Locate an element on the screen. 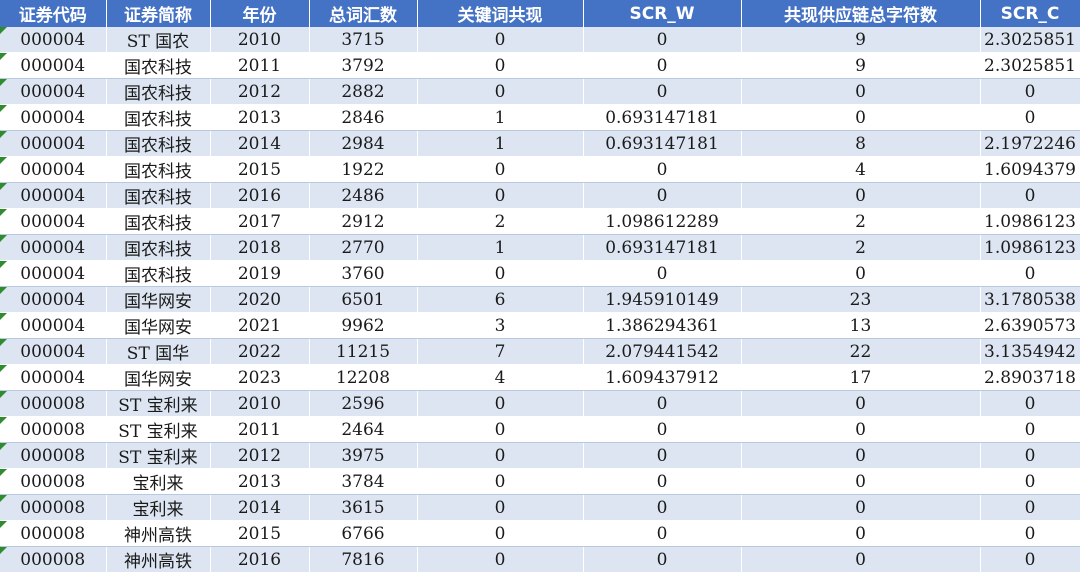 This screenshot has width=1080, height=573. total-words-cell: 2912 is located at coordinates (363, 221).